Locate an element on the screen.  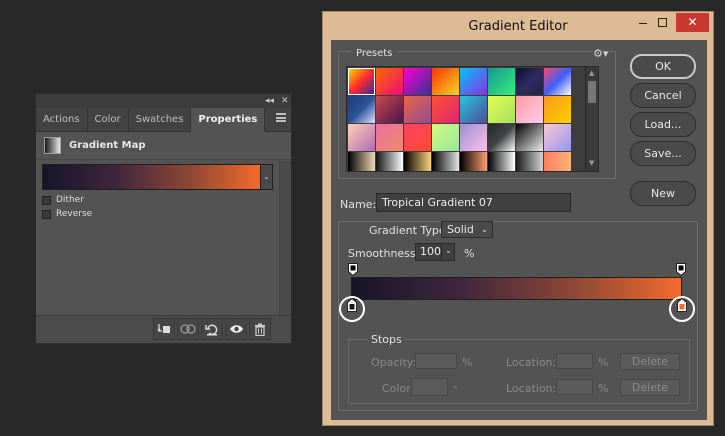
minimize-icon is located at coordinates (643, 22).